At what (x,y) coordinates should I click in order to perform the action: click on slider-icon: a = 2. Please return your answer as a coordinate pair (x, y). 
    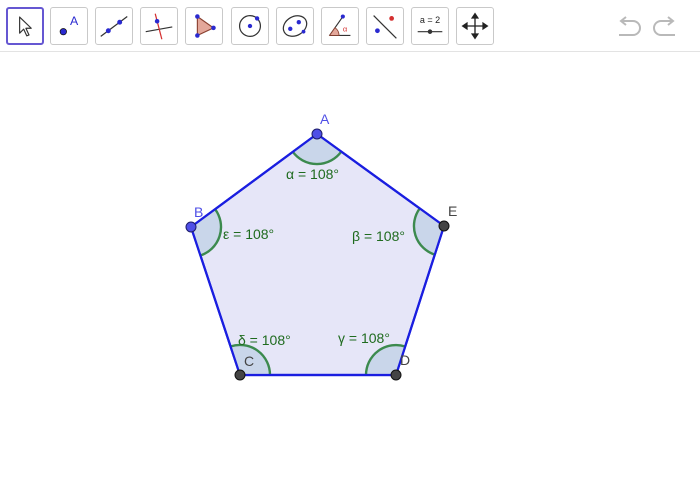
    Looking at the image, I should click on (430, 24).